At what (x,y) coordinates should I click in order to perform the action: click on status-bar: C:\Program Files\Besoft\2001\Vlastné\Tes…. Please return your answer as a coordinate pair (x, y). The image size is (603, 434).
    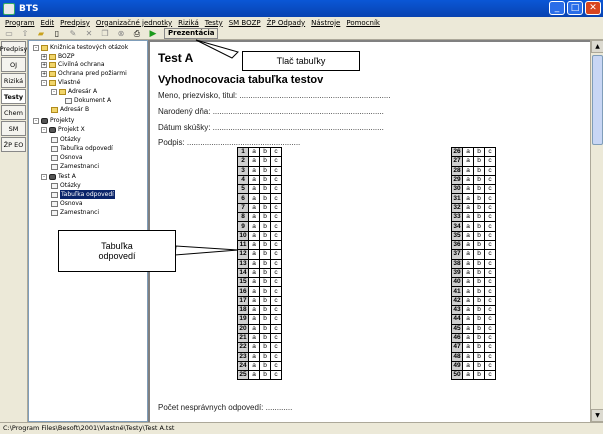
    Looking at the image, I should click on (301, 428).